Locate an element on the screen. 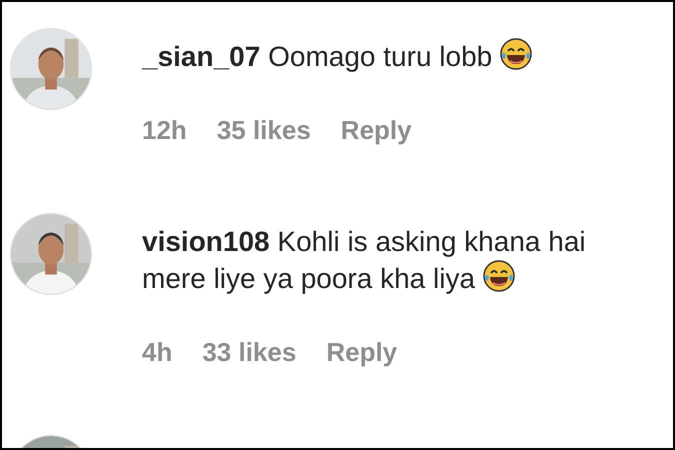 The height and width of the screenshot is (450, 675). comment-time: 12h is located at coordinates (164, 130).